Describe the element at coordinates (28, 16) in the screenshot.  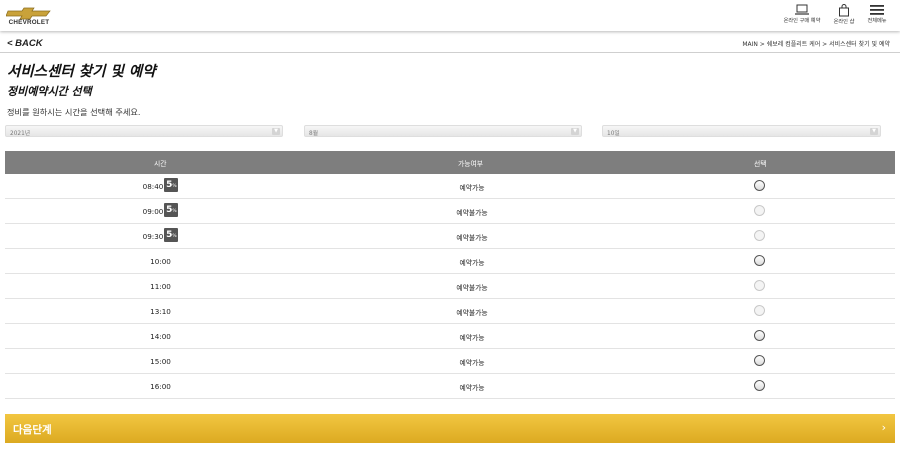
I see `chevrolet-logo: CHEVROLET` at that location.